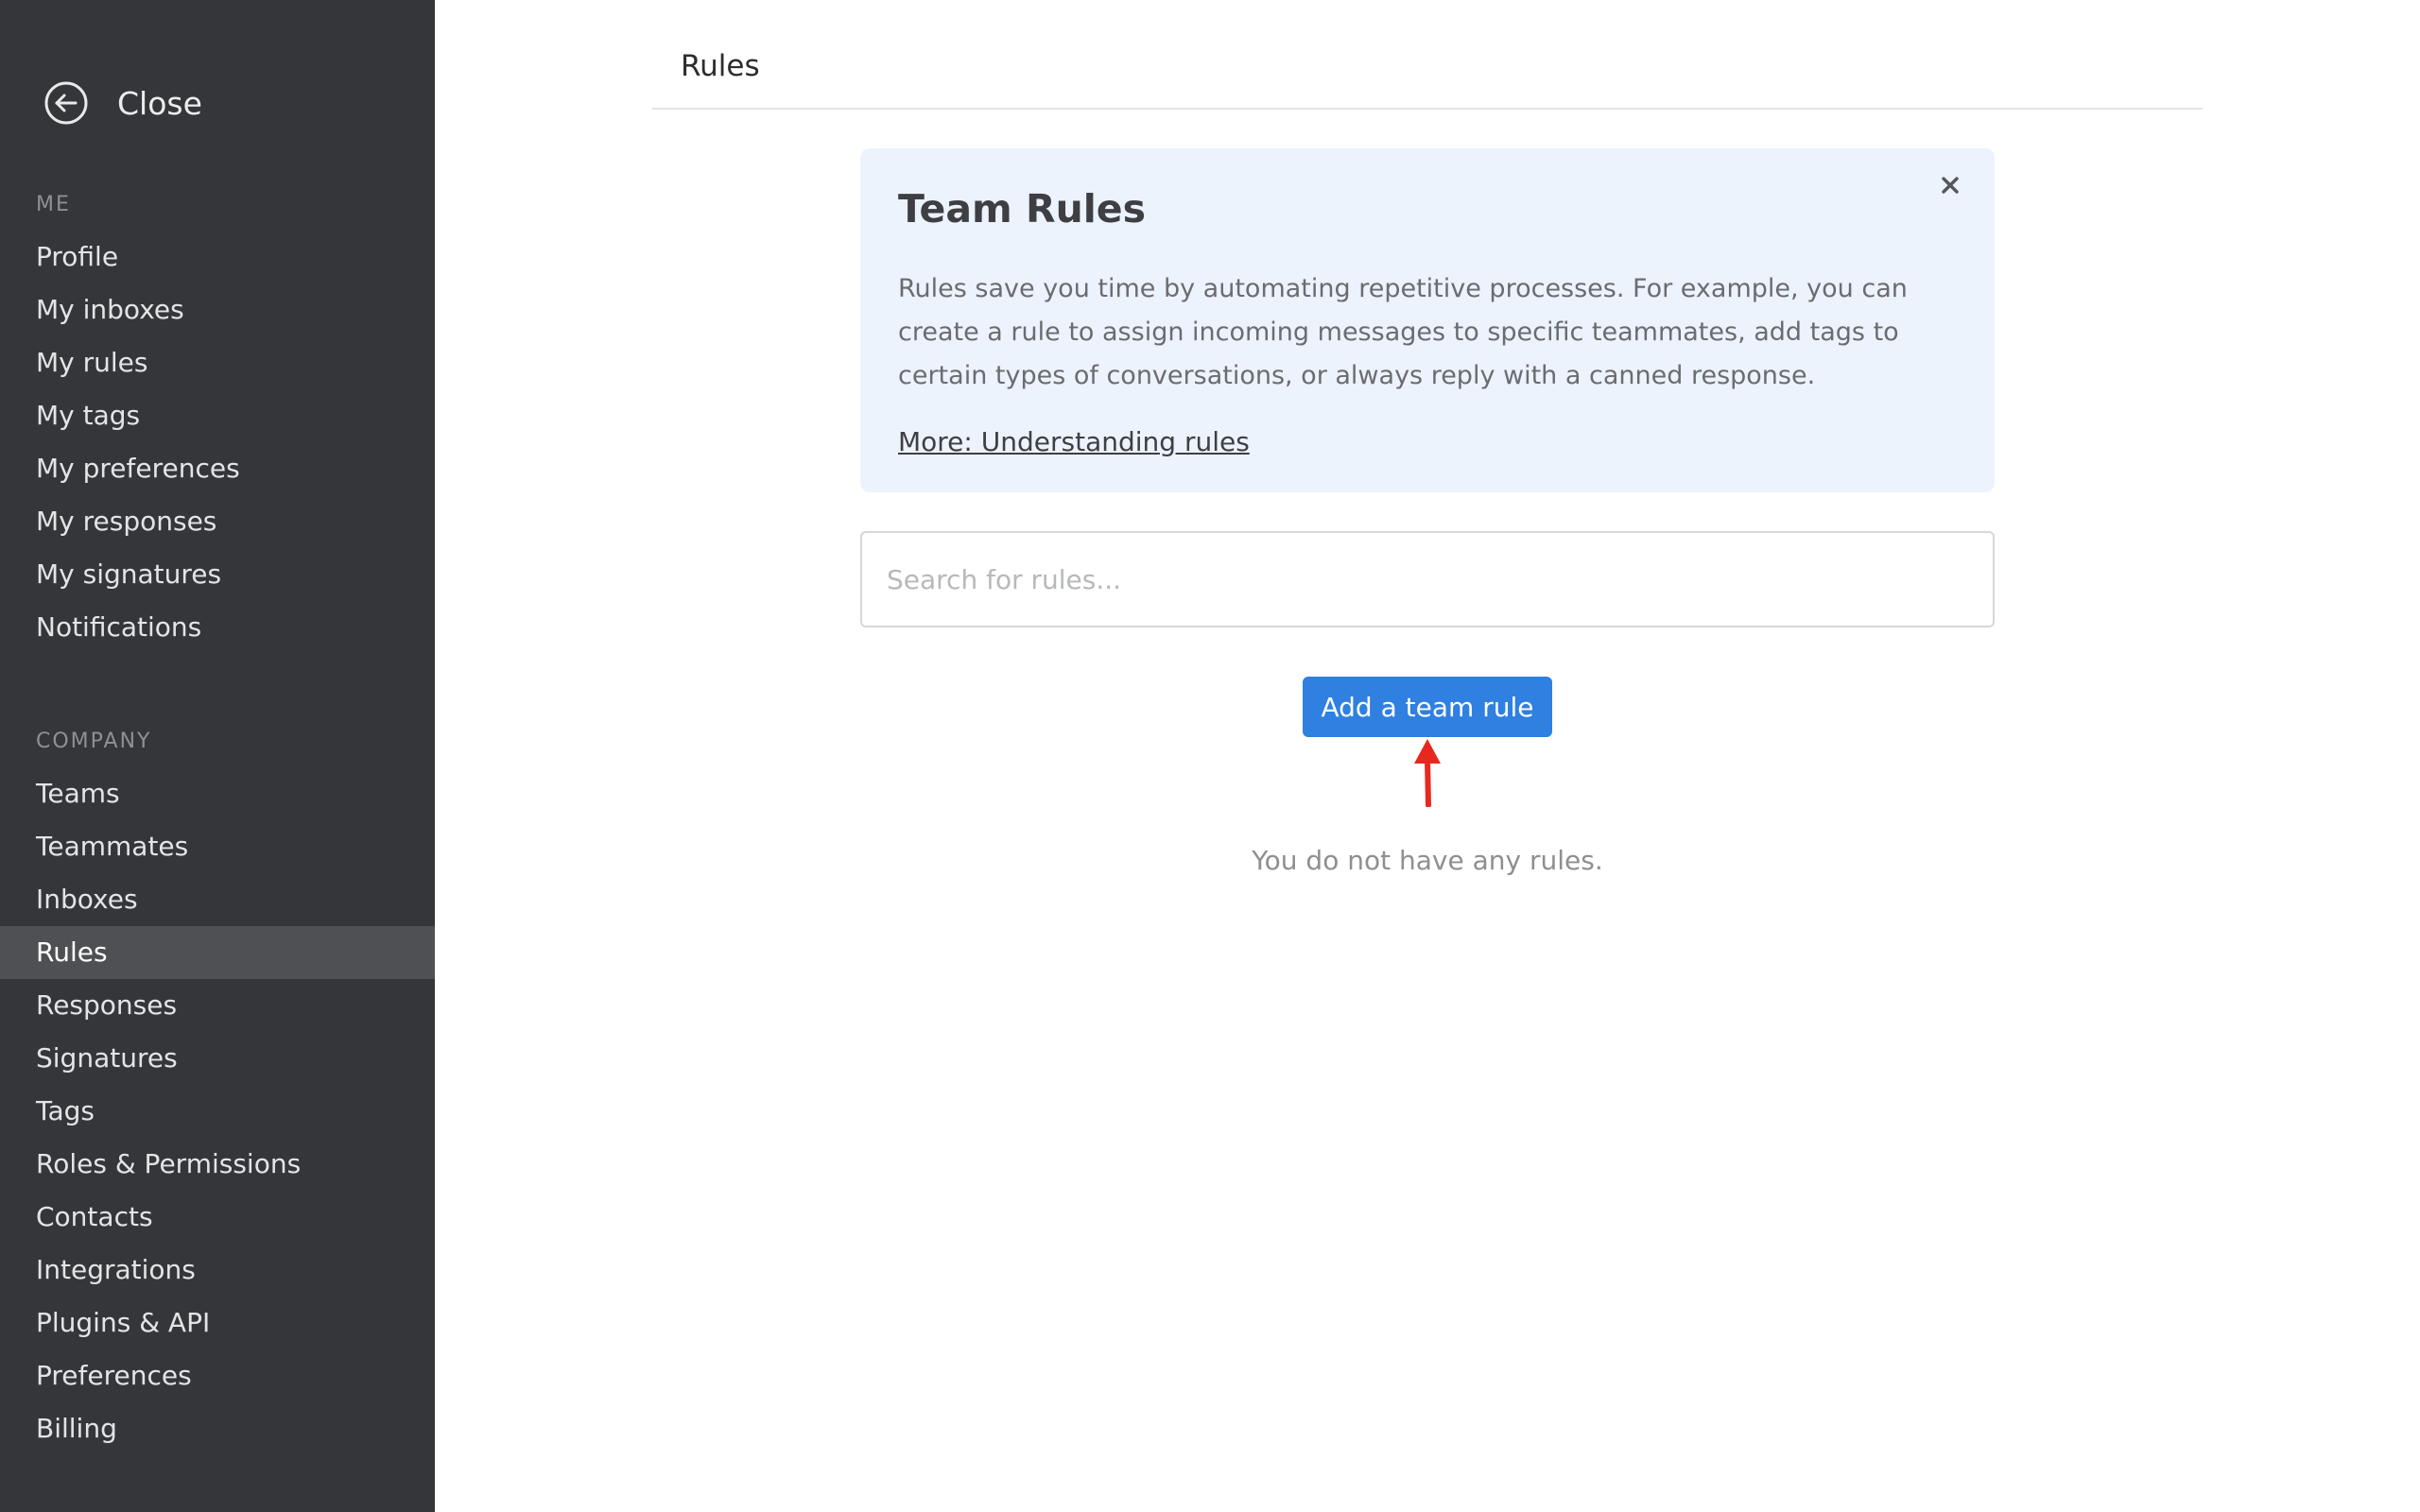 Image resolution: width=2420 pixels, height=1512 pixels. What do you see at coordinates (218, 1270) in the screenshot?
I see `sidebar-item-integrations: Integrations` at bounding box center [218, 1270].